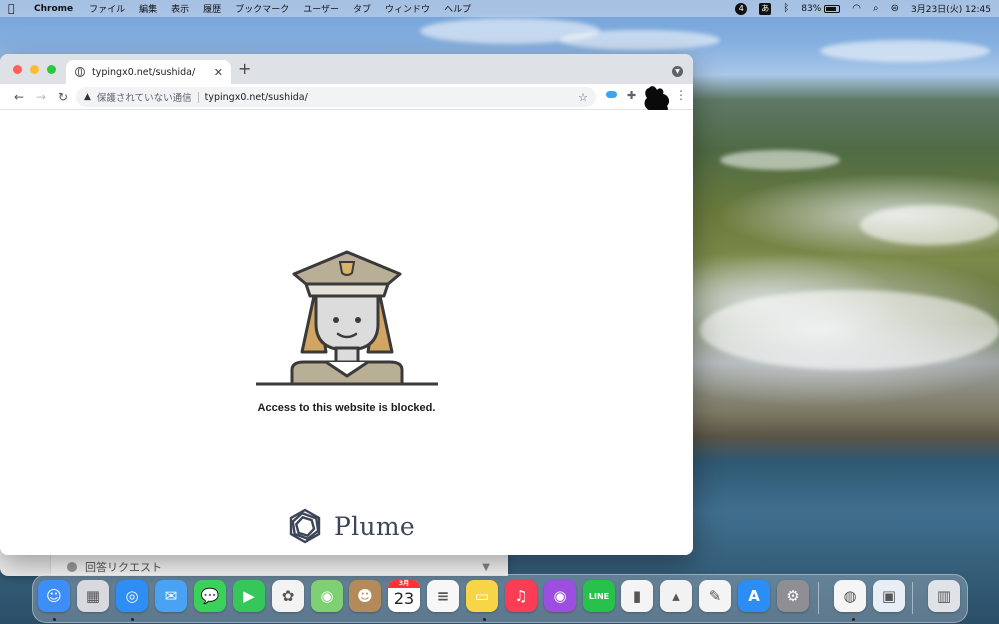  I want to click on battery-percent: 83%, so click(811, 8).